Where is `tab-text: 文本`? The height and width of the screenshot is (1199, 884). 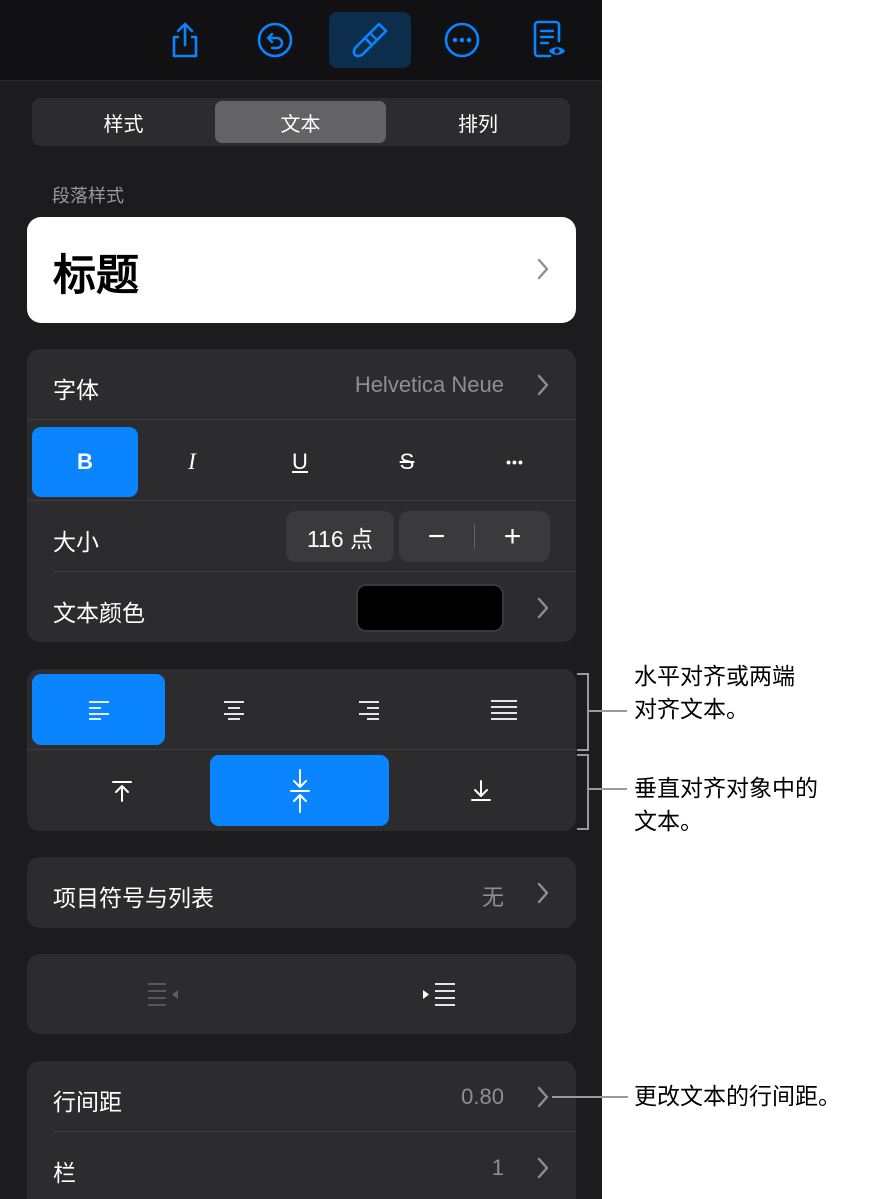
tab-text: 文本 is located at coordinates (300, 122).